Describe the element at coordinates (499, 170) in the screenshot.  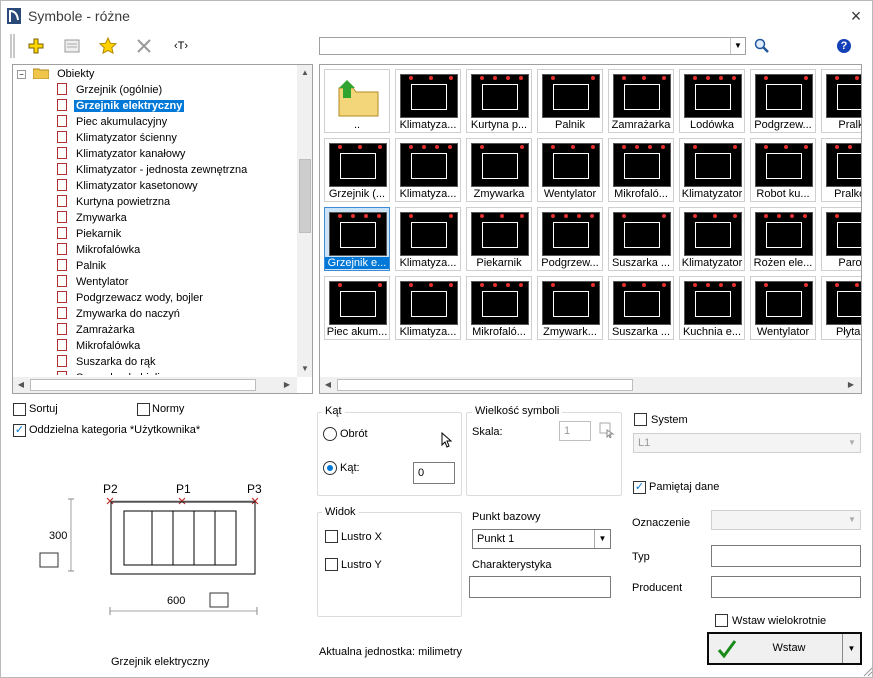
I see `symbol-tile: Zmywarka` at that location.